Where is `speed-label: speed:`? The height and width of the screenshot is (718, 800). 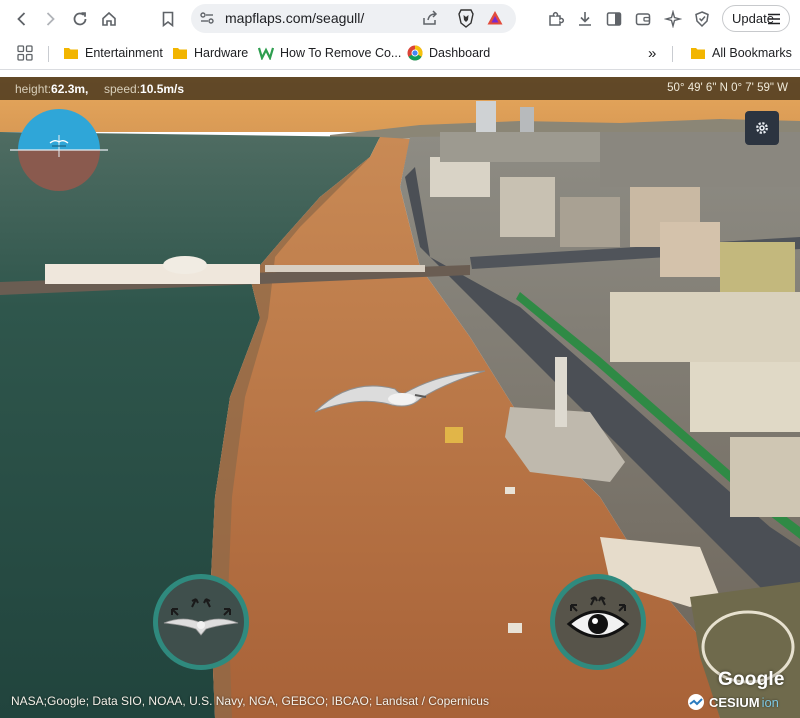 speed-label: speed: is located at coordinates (122, 89).